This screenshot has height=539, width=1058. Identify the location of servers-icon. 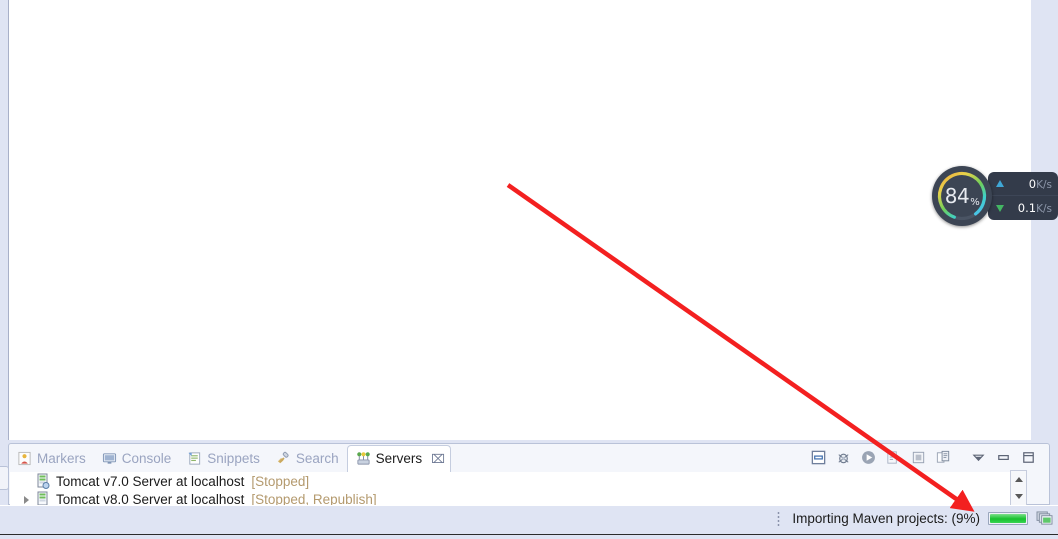
(363, 458).